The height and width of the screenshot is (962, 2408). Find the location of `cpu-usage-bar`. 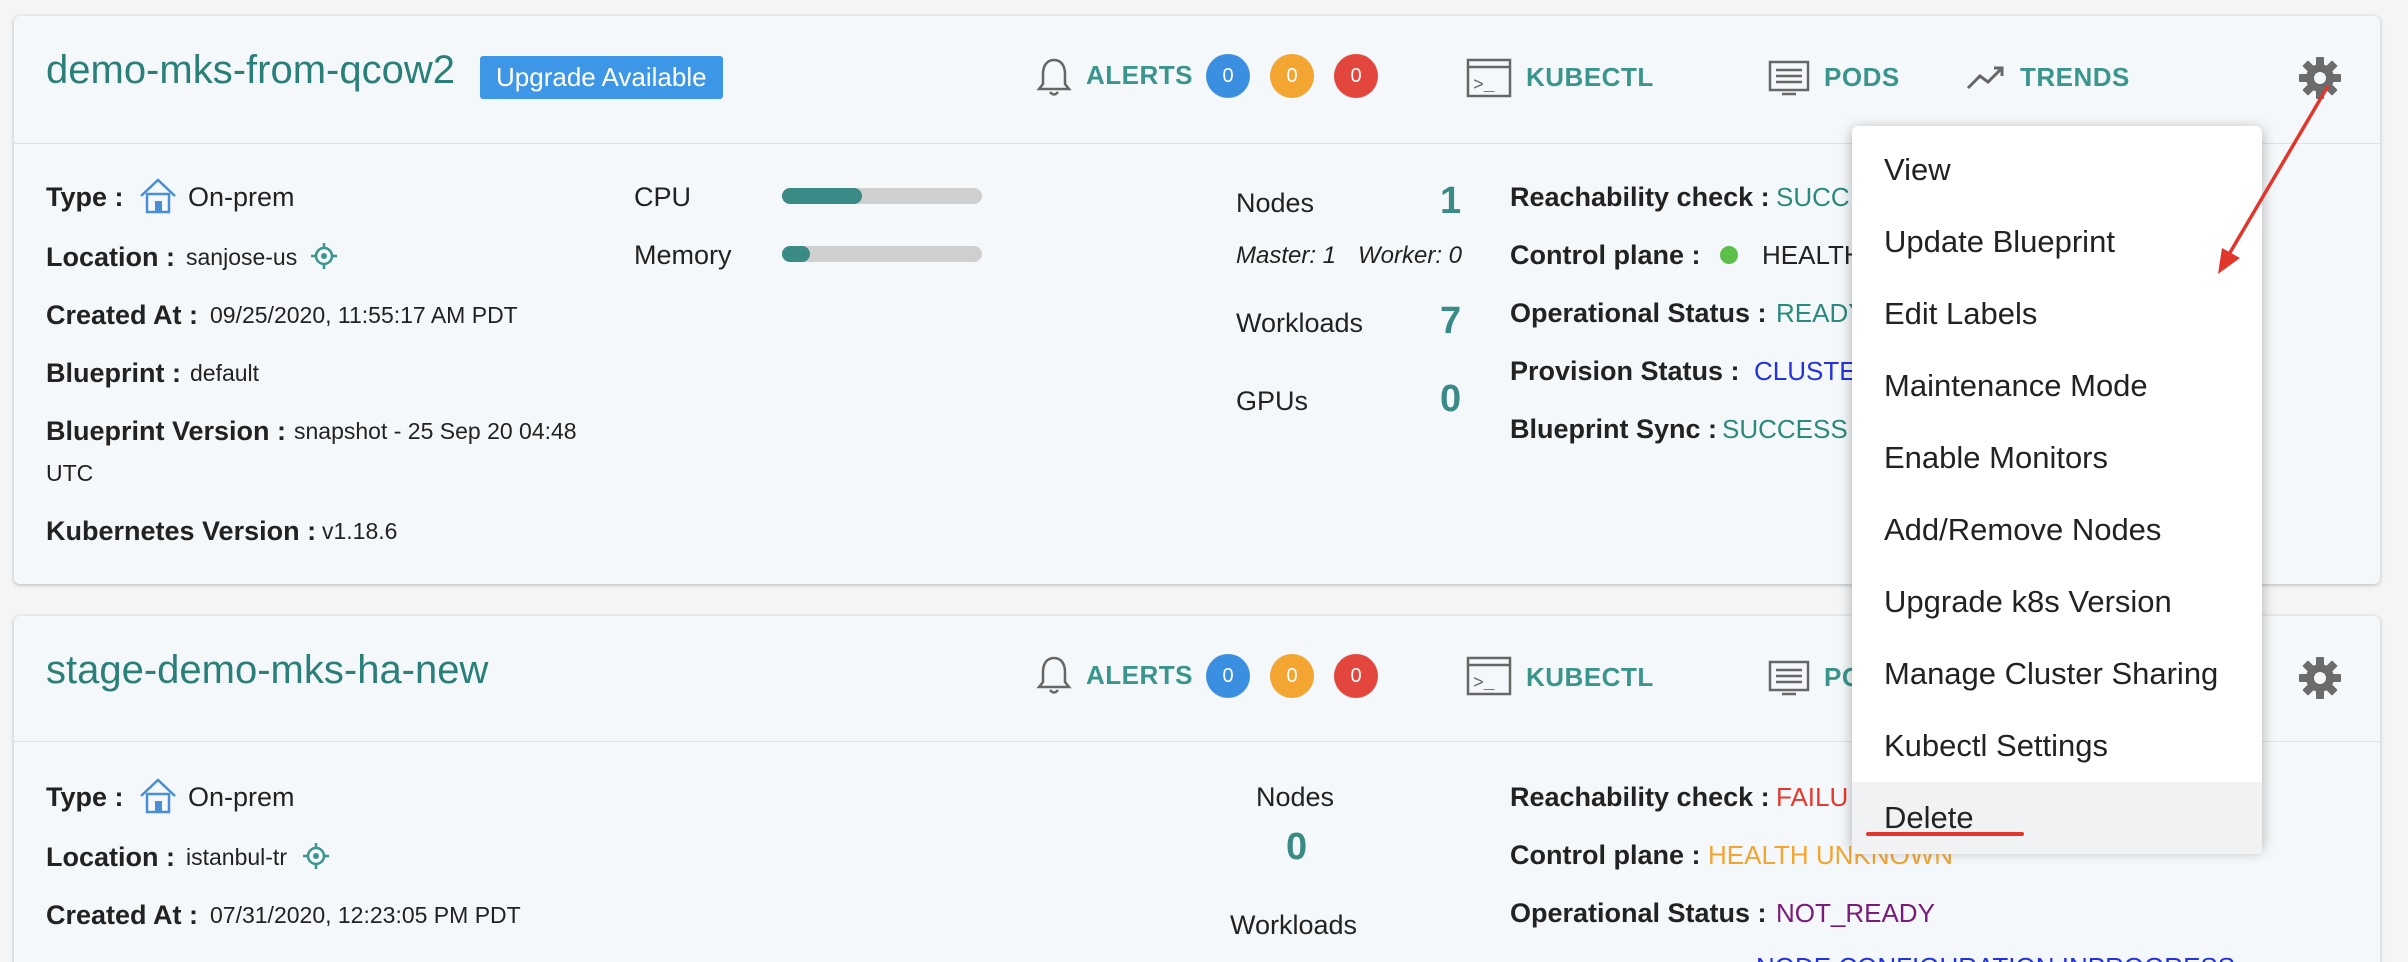

cpu-usage-bar is located at coordinates (882, 196).